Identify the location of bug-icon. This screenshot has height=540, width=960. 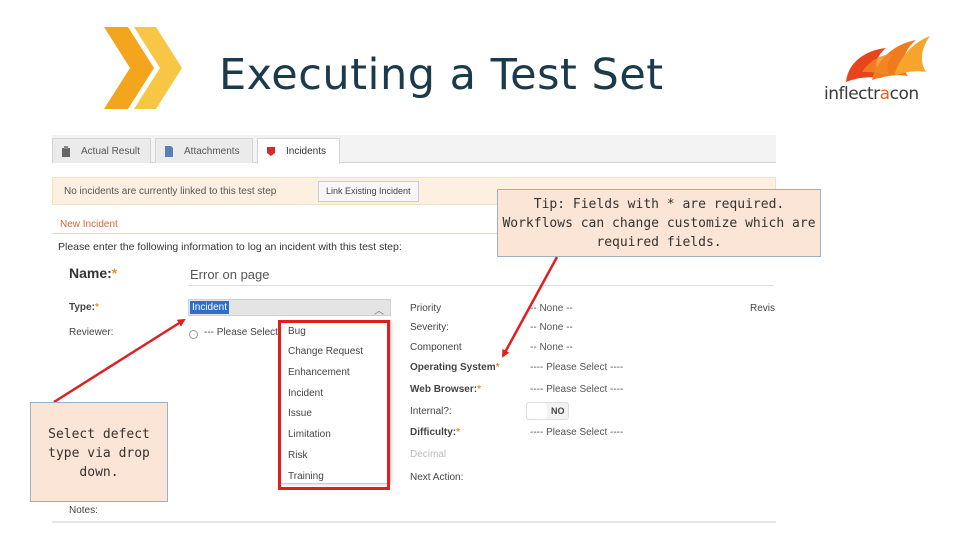
(271, 151).